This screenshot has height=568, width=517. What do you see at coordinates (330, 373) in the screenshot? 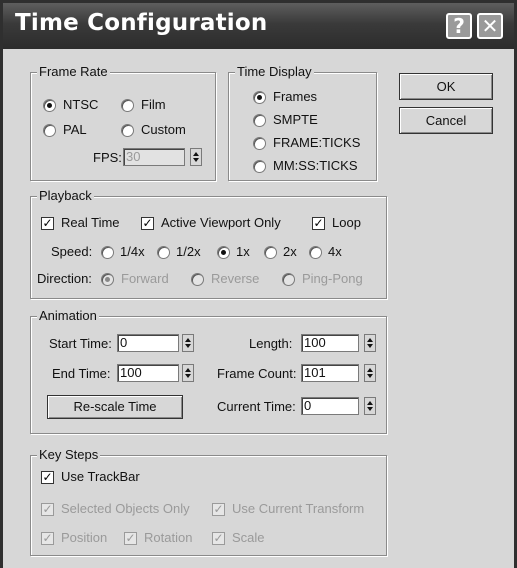
I see `frame-count-field: 101` at bounding box center [330, 373].